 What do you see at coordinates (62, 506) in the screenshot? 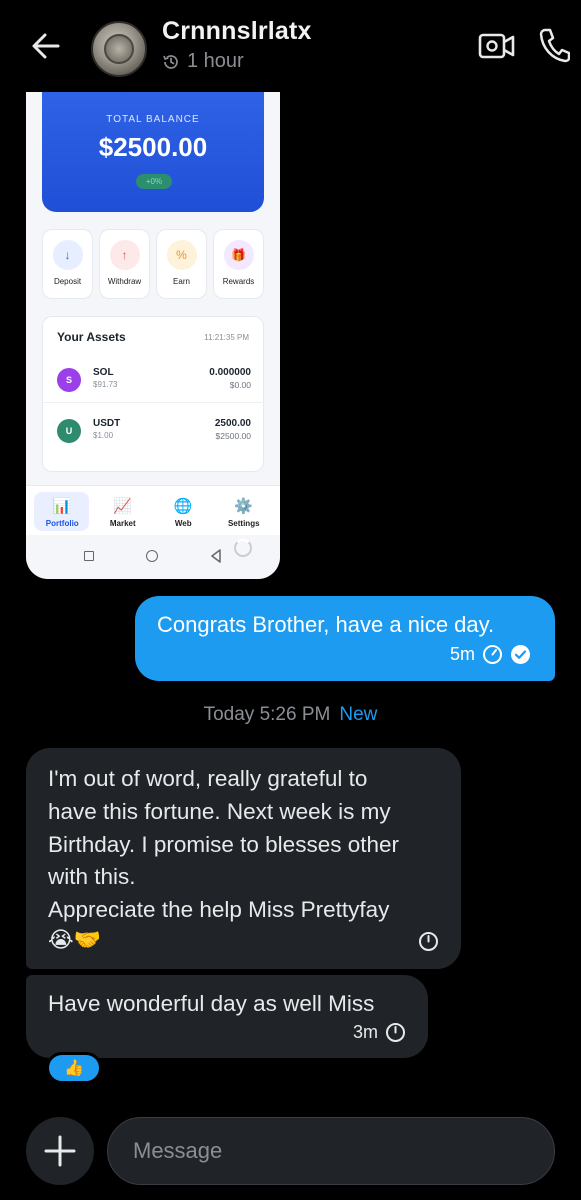
I see `bar-chart-icon: 📊` at bounding box center [62, 506].